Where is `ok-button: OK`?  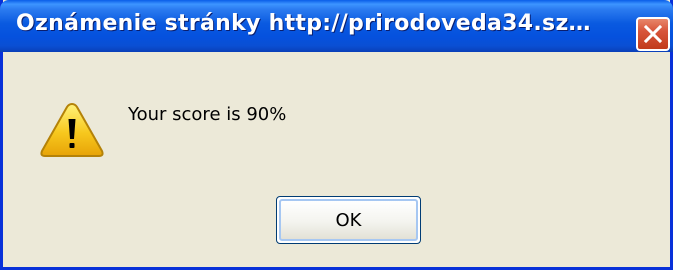
ok-button: OK is located at coordinates (348, 220).